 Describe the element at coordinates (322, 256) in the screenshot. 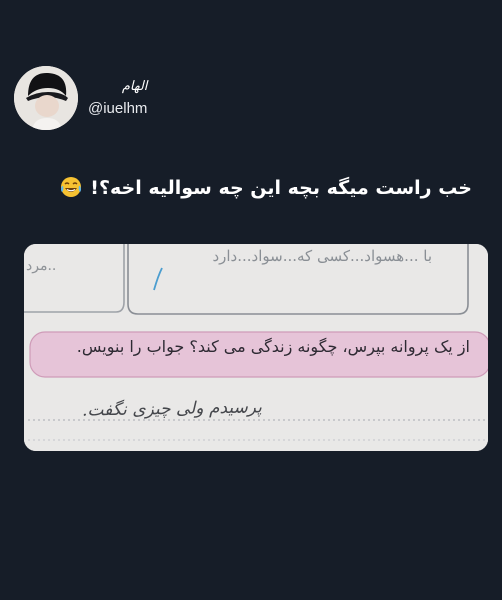

I see `worksheet-top-line: با ...هسواد...کسی که...سواد...دارد` at that location.